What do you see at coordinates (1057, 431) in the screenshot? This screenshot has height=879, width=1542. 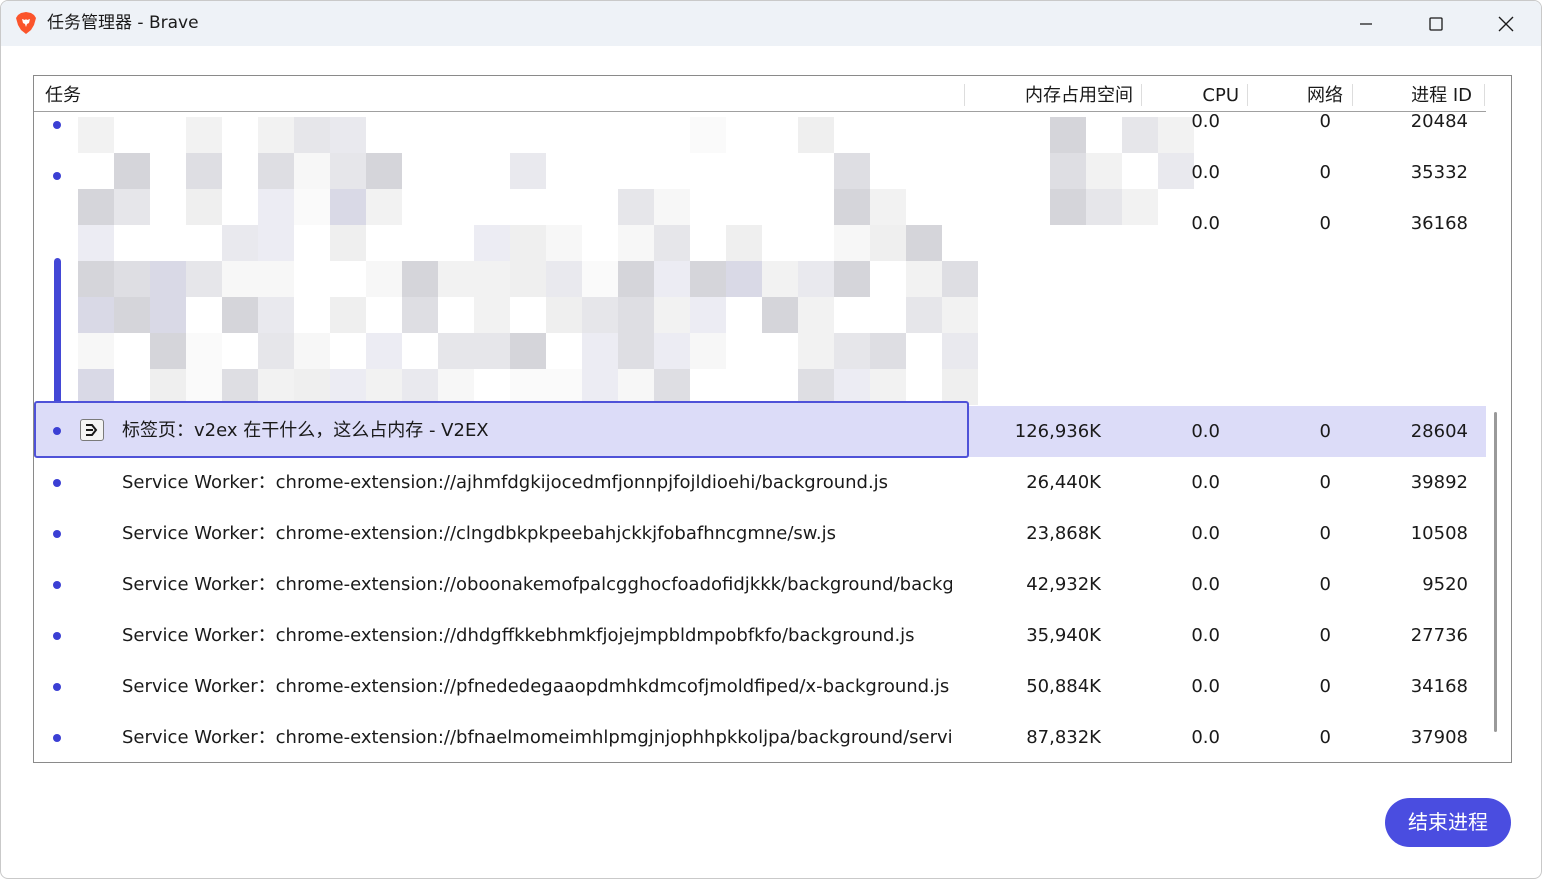 I see `memory-value: 126,936K` at bounding box center [1057, 431].